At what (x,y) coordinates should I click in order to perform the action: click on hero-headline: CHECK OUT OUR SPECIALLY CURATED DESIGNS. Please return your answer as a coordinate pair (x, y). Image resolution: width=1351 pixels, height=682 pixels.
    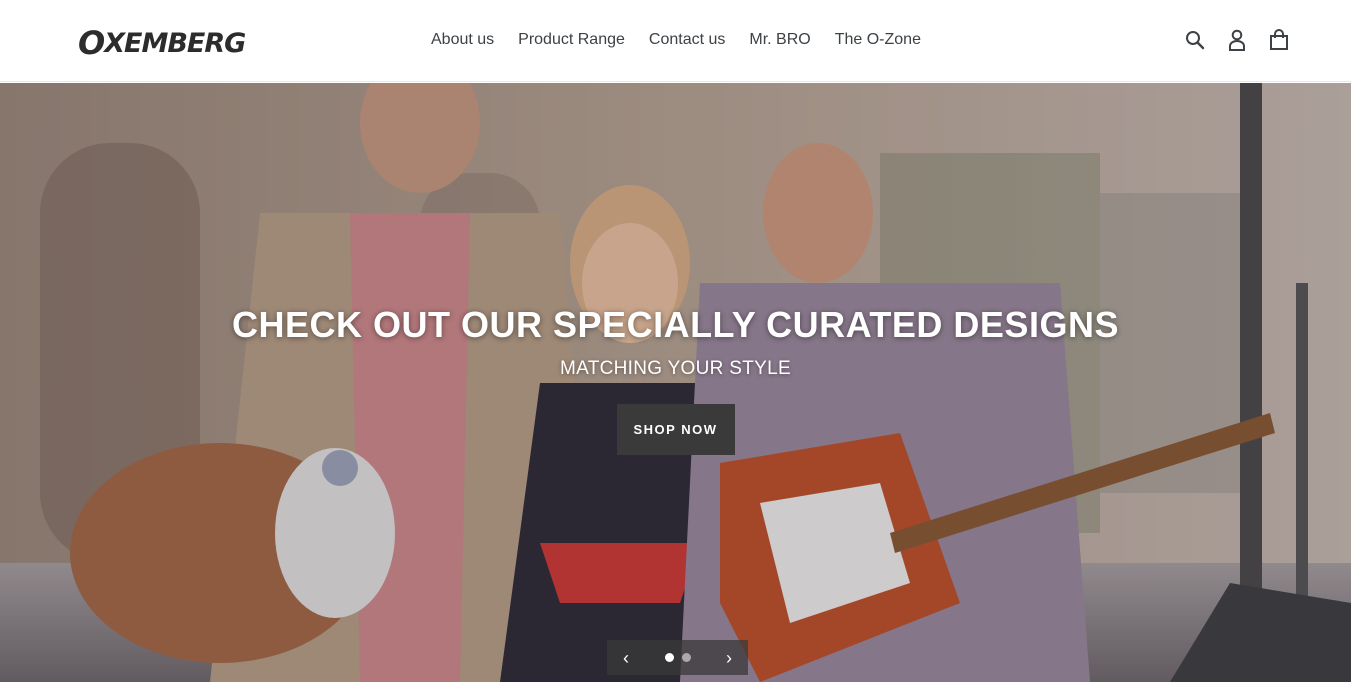
    Looking at the image, I should click on (675, 324).